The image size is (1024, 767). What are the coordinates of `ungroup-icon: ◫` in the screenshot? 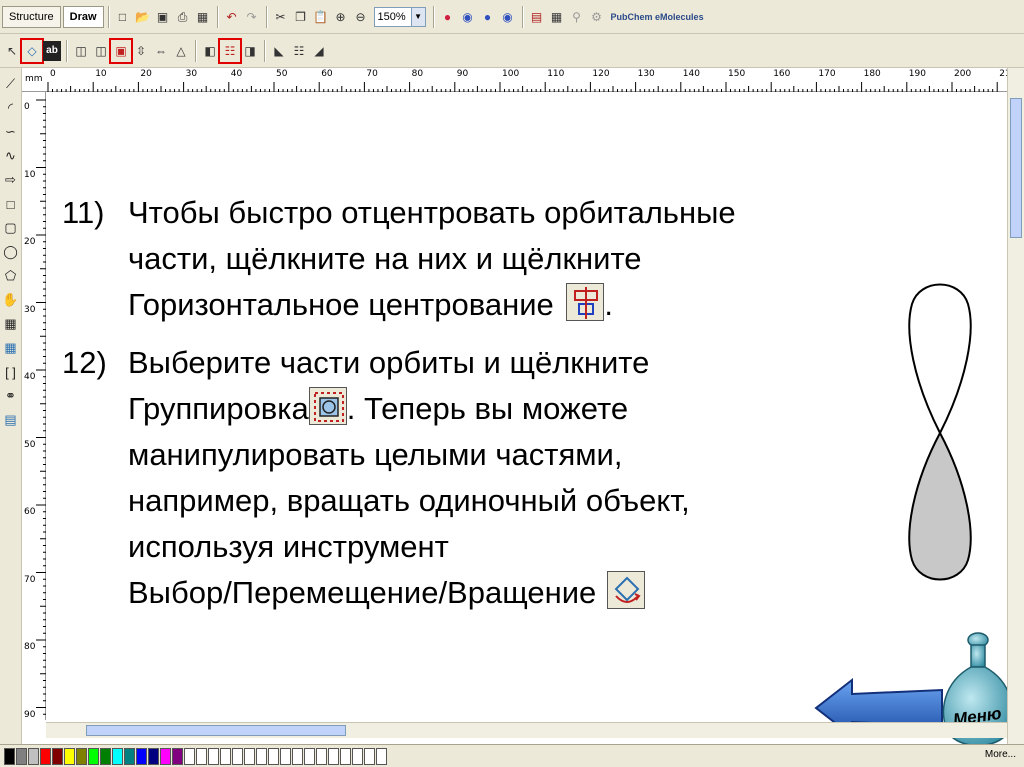 It's located at (101, 51).